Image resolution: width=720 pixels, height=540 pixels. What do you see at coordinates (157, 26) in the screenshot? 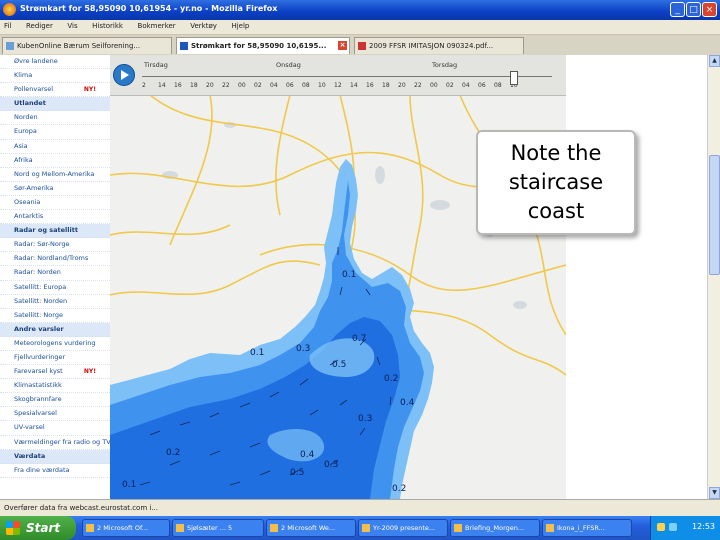
I see `menu-bookmarks: Bokmerker` at bounding box center [157, 26].